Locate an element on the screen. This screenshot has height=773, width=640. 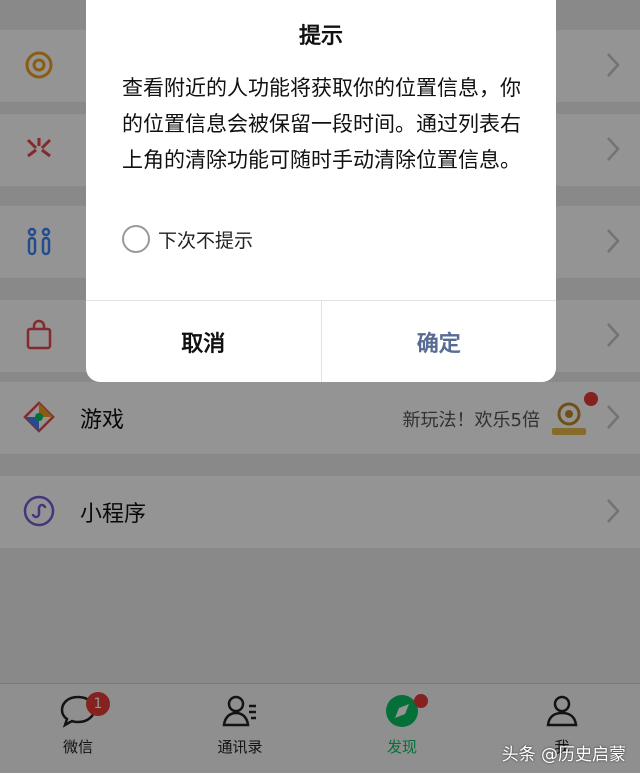
cancel-button: 取消 is located at coordinates (204, 341).